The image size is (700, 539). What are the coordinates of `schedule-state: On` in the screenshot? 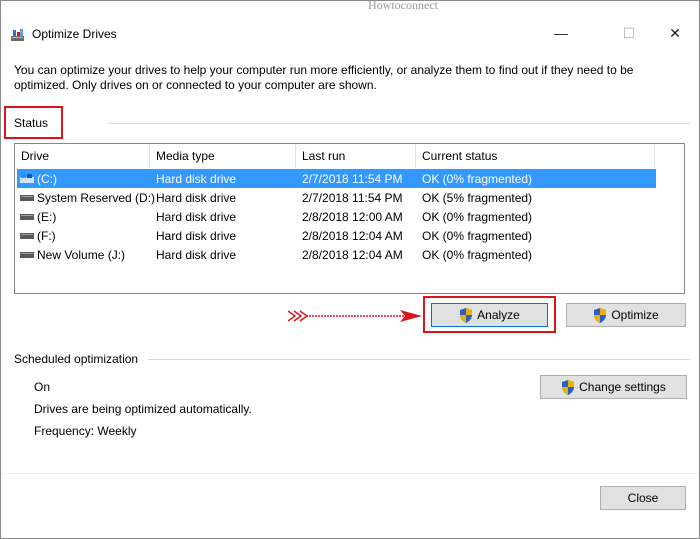 It's located at (42, 387).